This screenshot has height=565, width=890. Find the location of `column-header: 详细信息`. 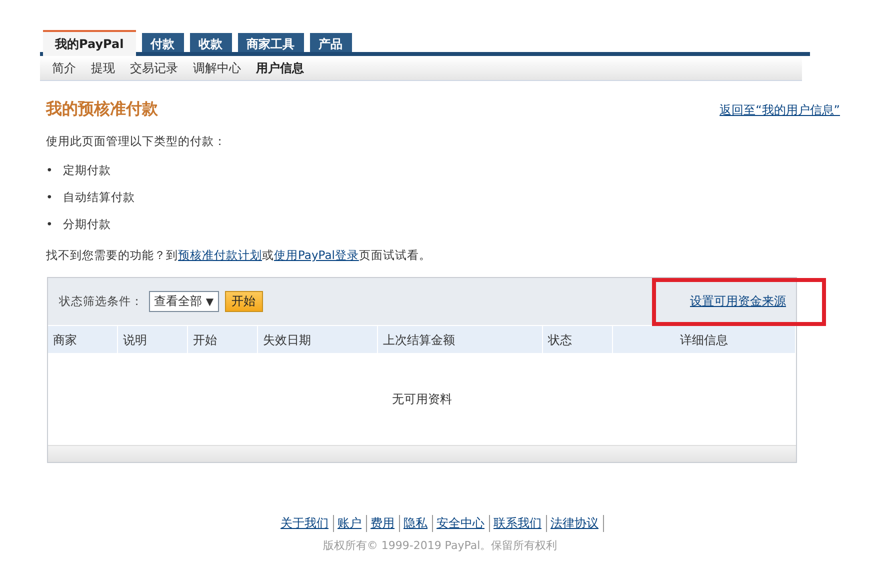

column-header: 详细信息 is located at coordinates (704, 339).